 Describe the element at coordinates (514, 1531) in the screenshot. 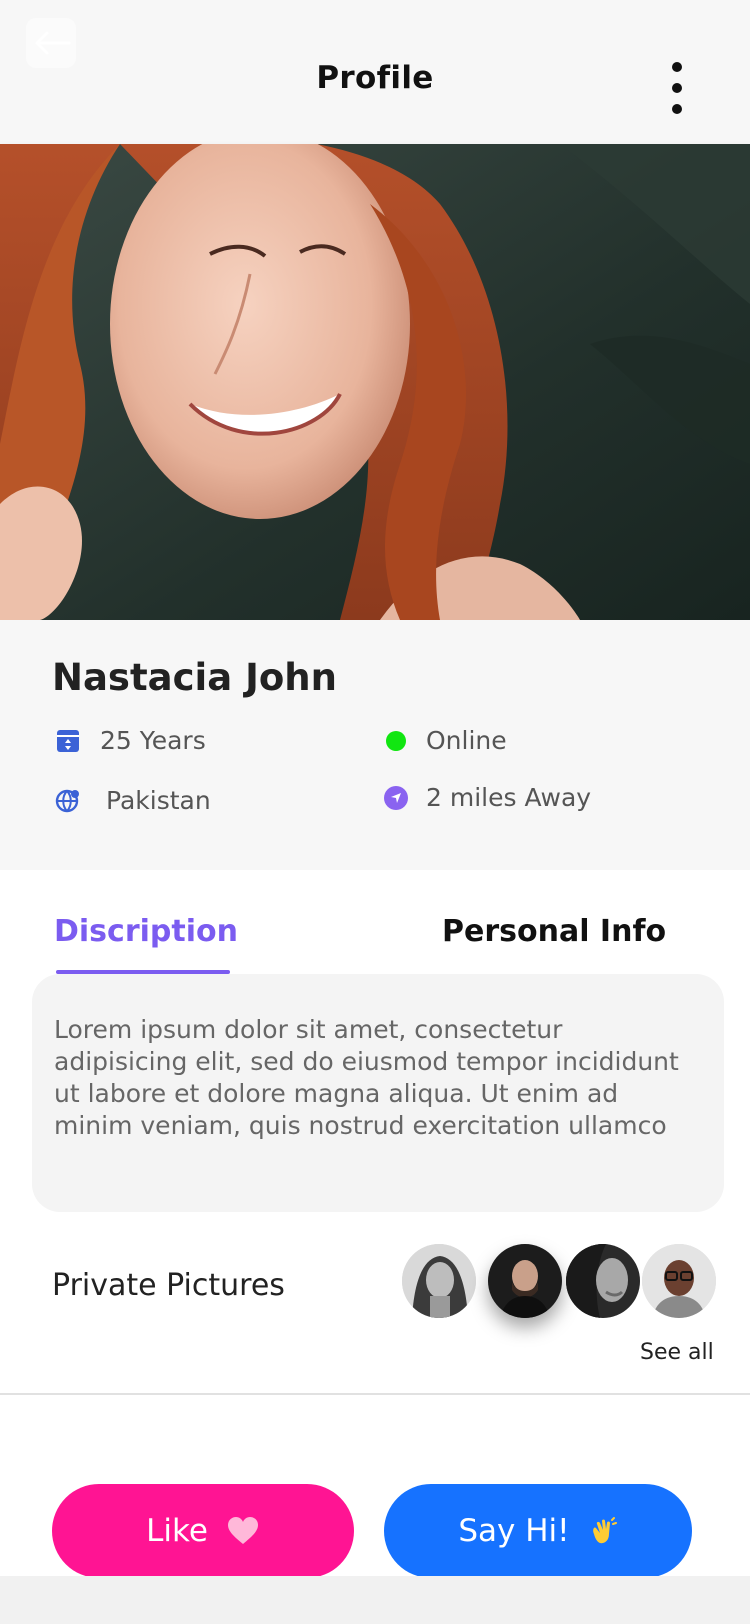

I see `say-hi-label: Say Hi!` at that location.